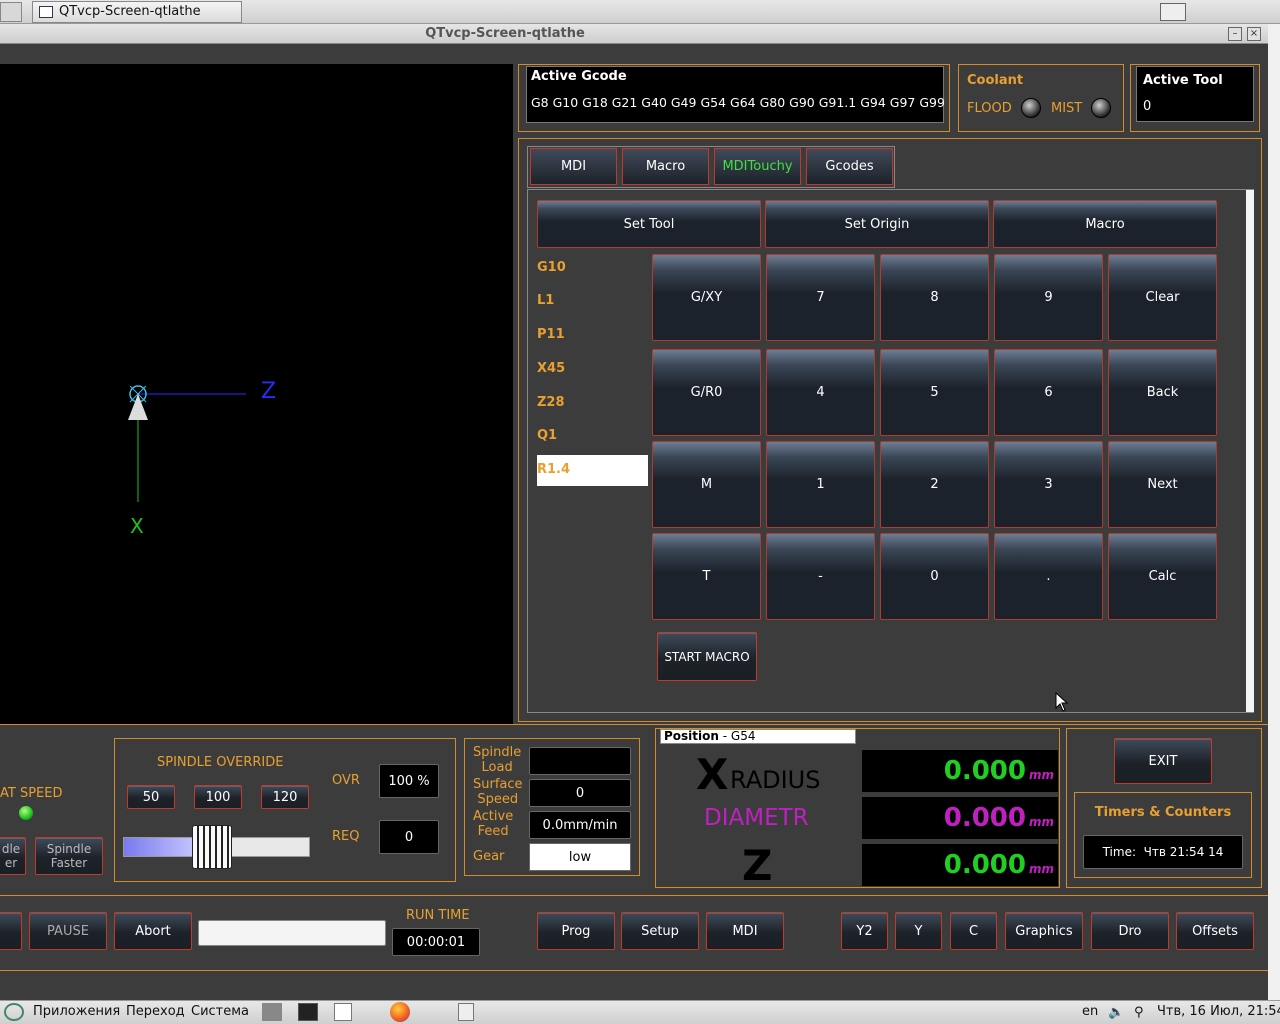 This screenshot has width=1280, height=1024. Describe the element at coordinates (218, 797) in the screenshot. I see `preset-100-button: 100` at that location.